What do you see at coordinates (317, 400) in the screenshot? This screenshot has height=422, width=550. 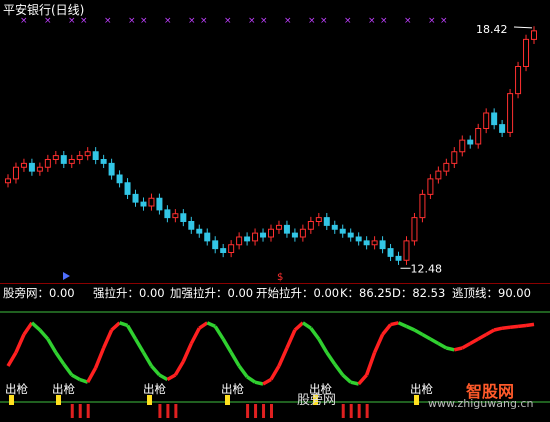 I see `watermark-text: 股旁网` at bounding box center [317, 400].